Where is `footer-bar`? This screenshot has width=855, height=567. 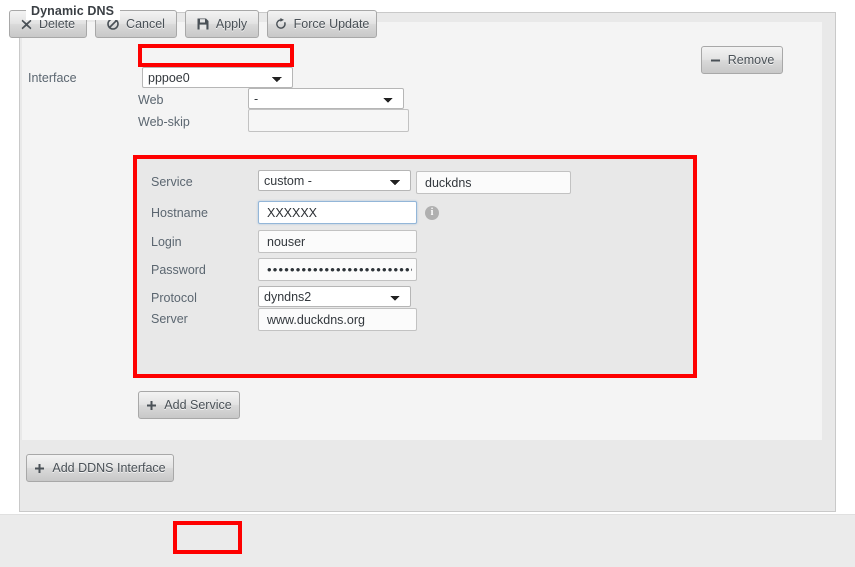
footer-bar is located at coordinates (427, 540).